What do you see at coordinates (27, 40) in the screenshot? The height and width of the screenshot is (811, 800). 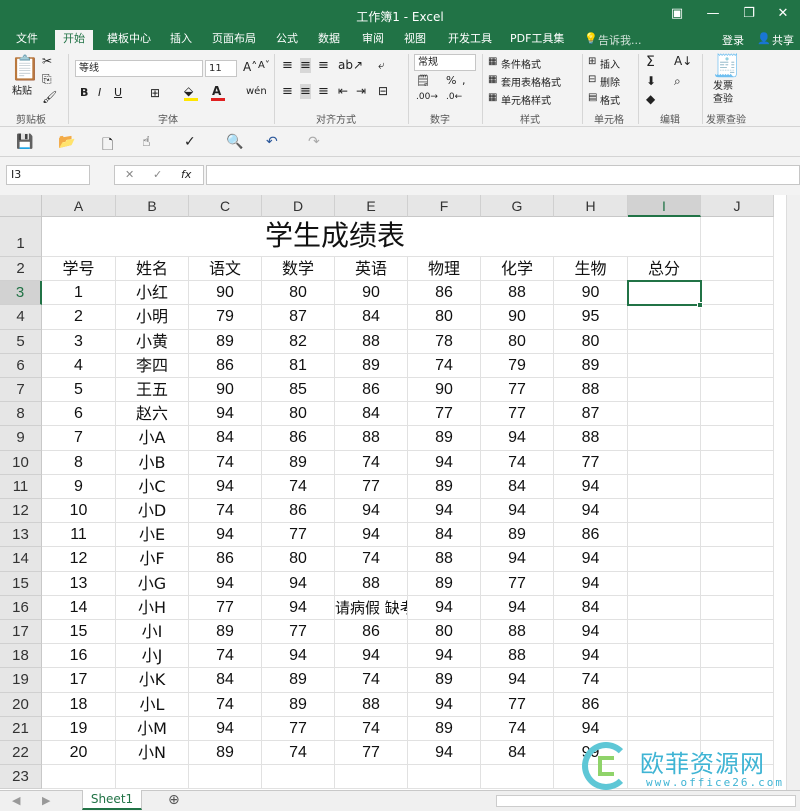 I see `tab-file: 文件` at bounding box center [27, 40].